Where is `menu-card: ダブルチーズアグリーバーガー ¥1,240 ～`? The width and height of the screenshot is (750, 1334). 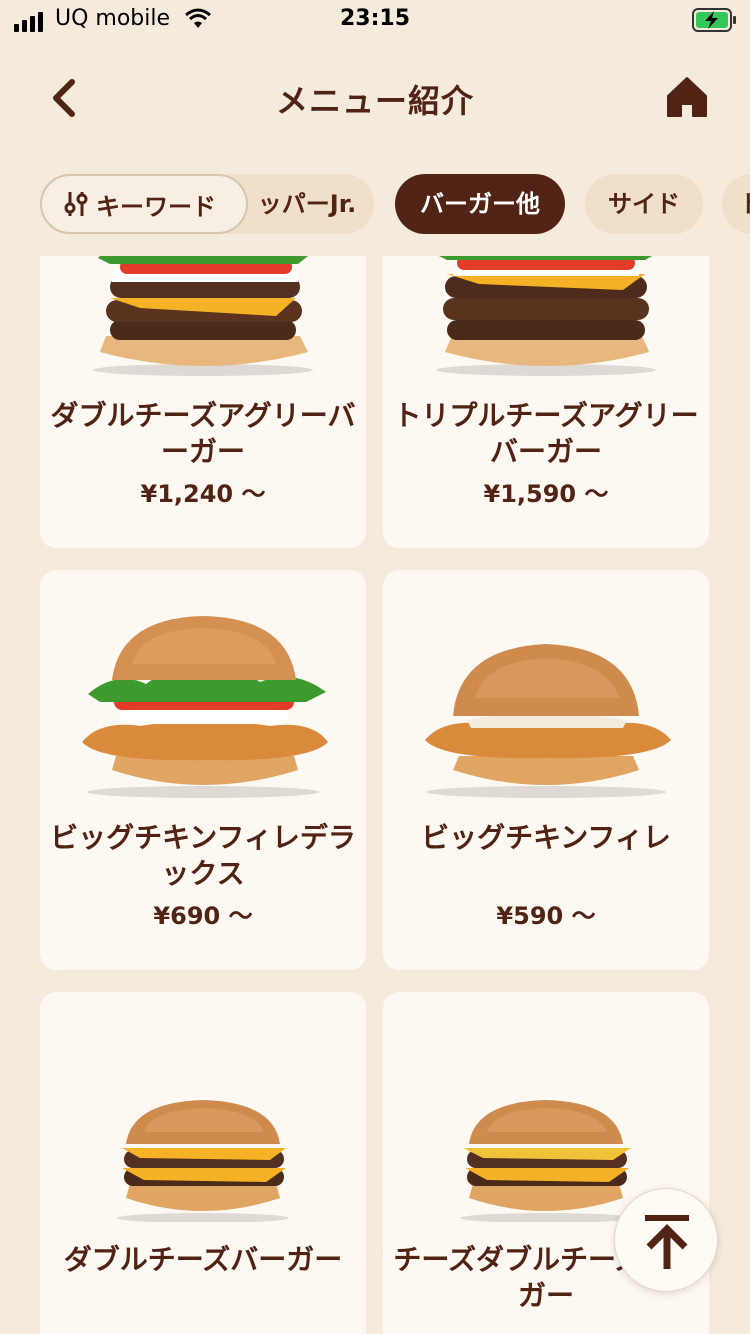 menu-card: ダブルチーズアグリーバーガー ¥1,240 ～ is located at coordinates (203, 402).